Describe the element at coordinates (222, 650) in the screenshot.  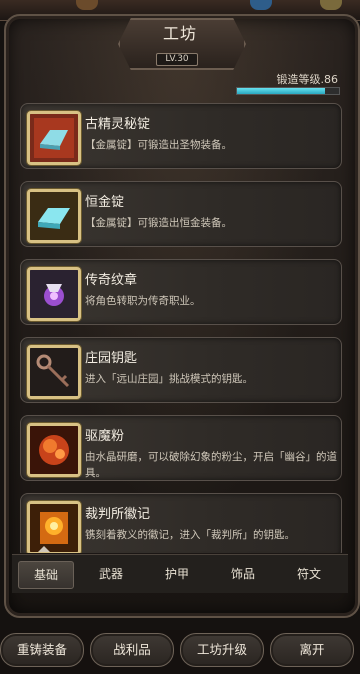
I see `workshop-upgrade-button: 工坊升级` at that location.